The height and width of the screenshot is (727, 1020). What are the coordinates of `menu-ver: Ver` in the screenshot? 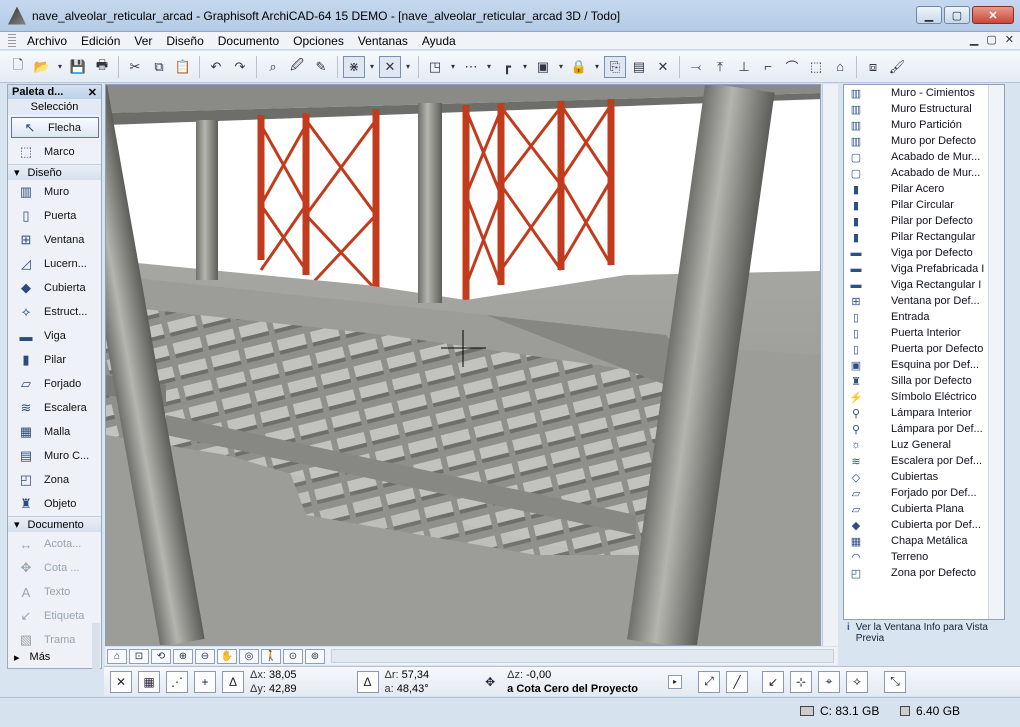 It's located at (143, 41).